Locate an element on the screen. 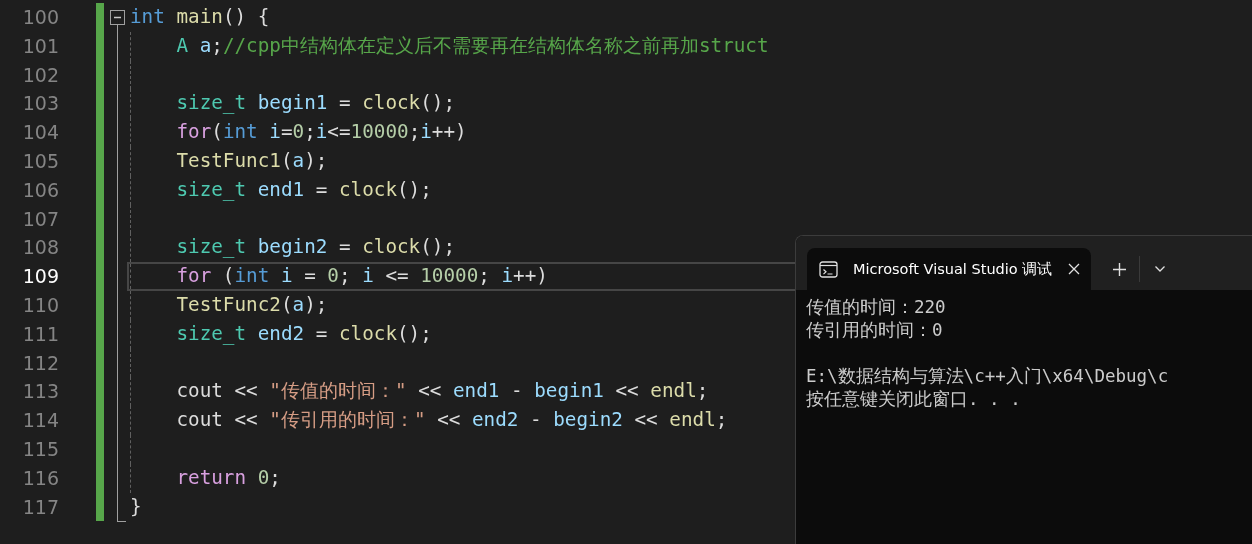  line-number: 106 is located at coordinates (40, 190).